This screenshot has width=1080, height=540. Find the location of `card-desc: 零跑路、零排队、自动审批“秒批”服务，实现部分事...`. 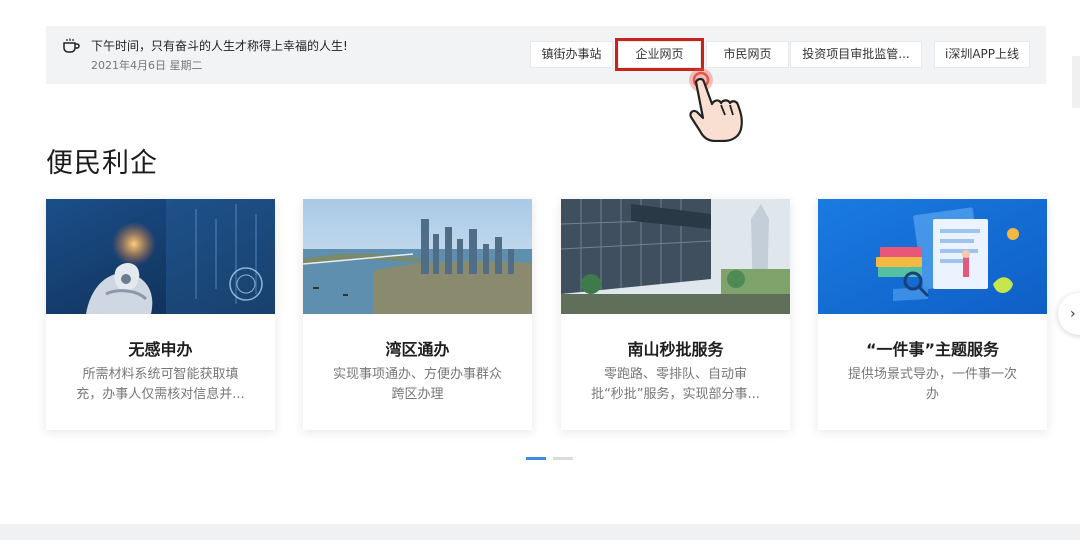

card-desc: 零跑路、零排队、自动审批“秒批”服务，实现部分事... is located at coordinates (675, 384).